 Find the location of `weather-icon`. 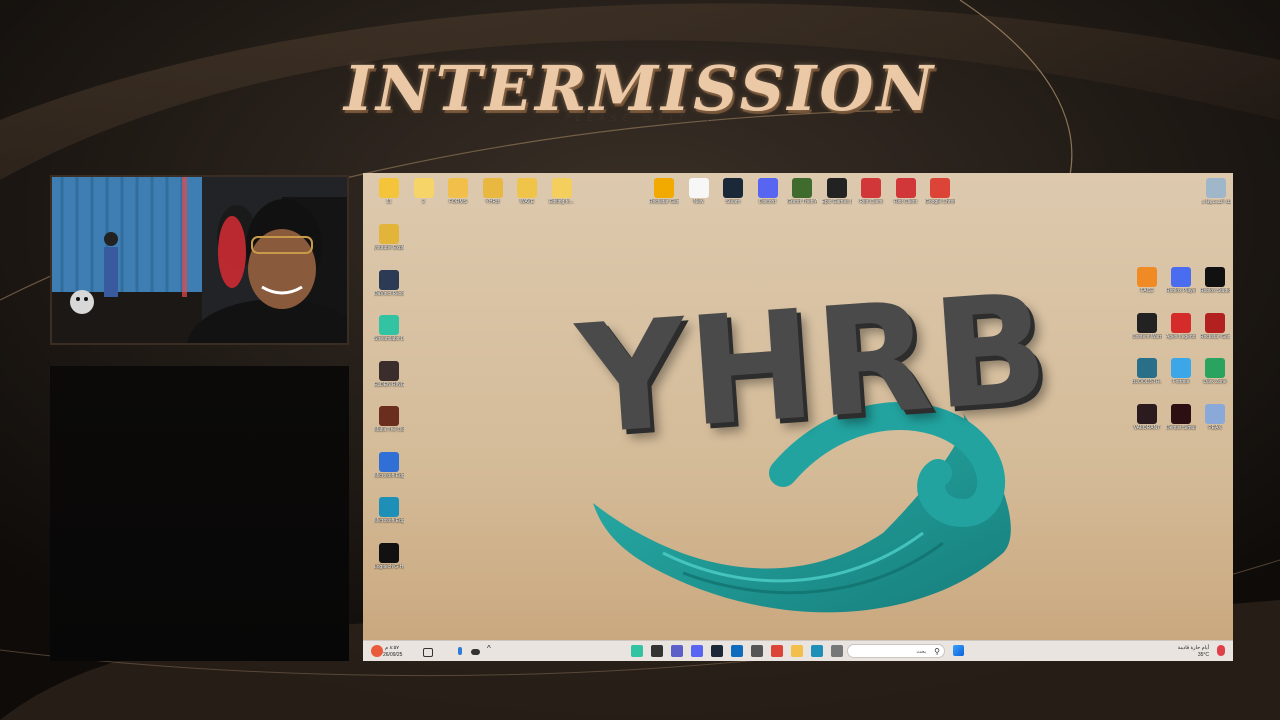

weather-icon is located at coordinates (377, 651).